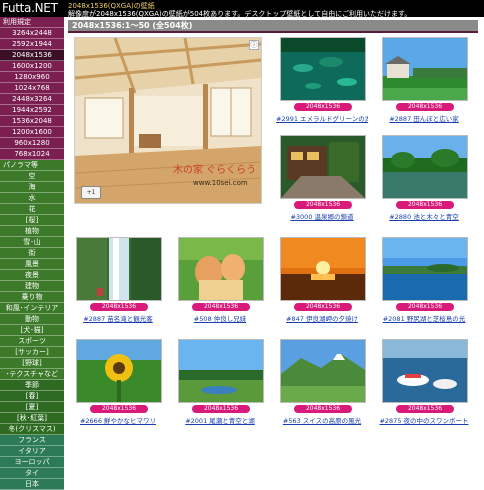 The width and height of the screenshot is (484, 490). I want to click on sidebar-item: 冬(クリスマス), so click(32, 429).